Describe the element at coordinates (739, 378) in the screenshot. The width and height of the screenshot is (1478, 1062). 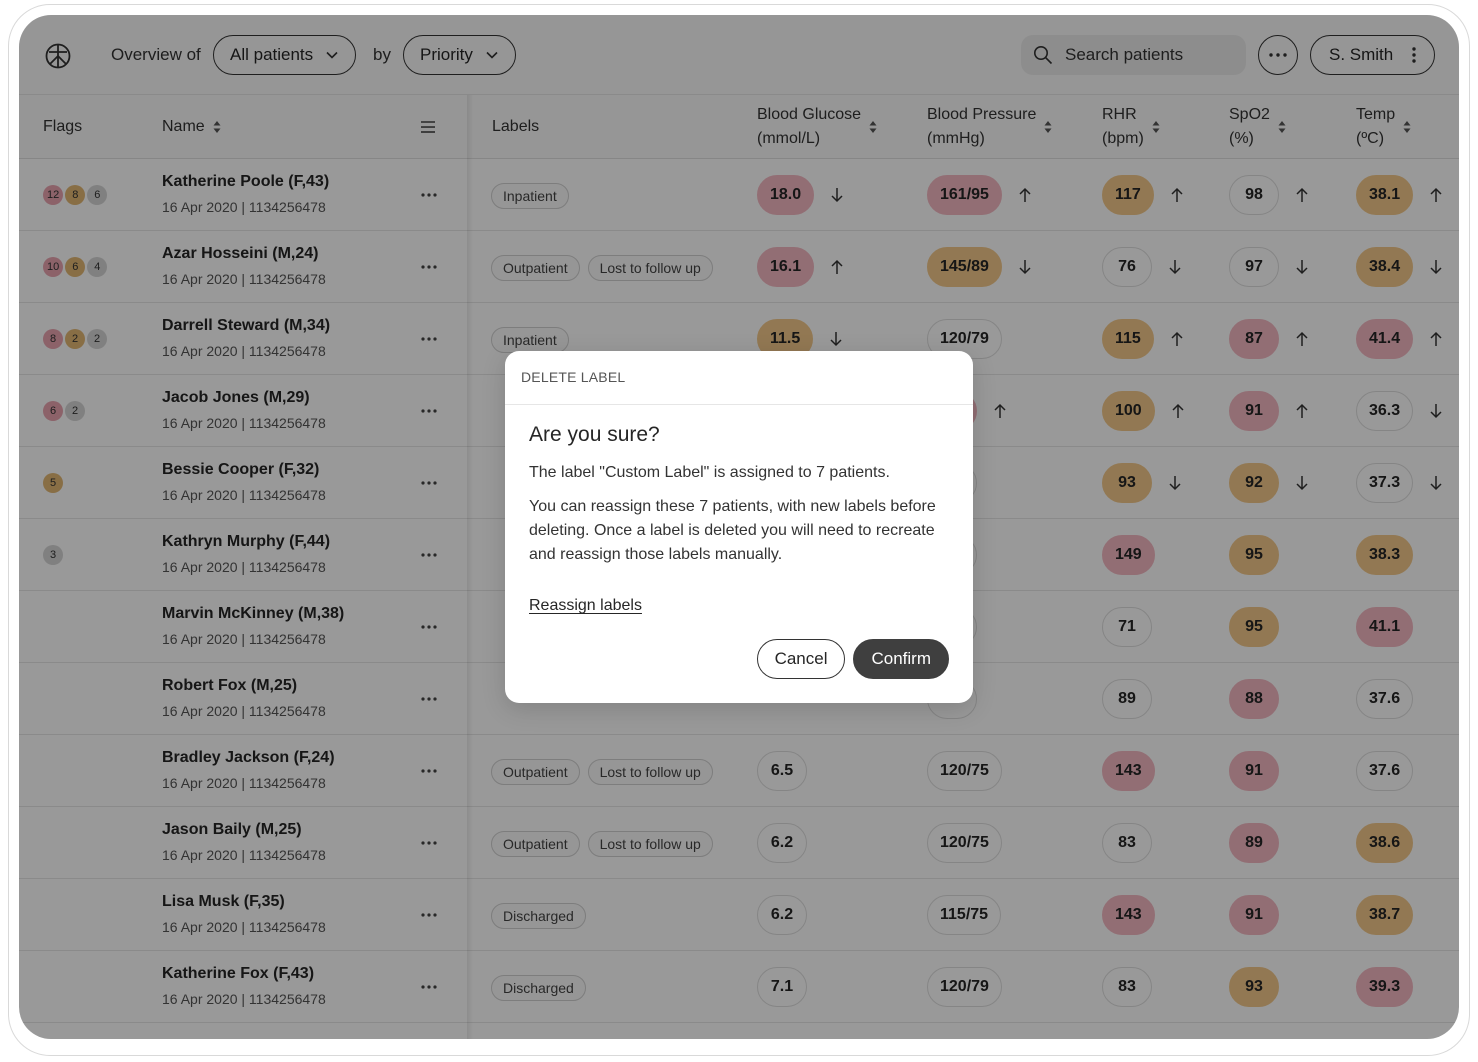
I see `dialog-header: DELETE LABEL` at that location.